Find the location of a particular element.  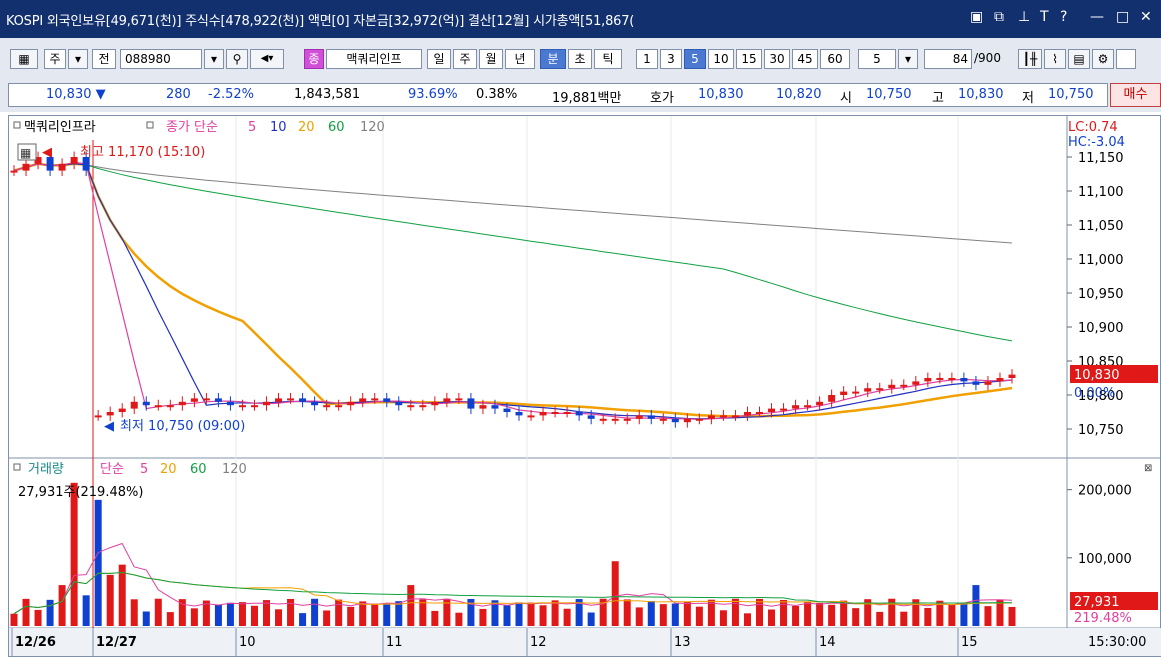

volume-tick-label: 100,000 is located at coordinates (1105, 559).